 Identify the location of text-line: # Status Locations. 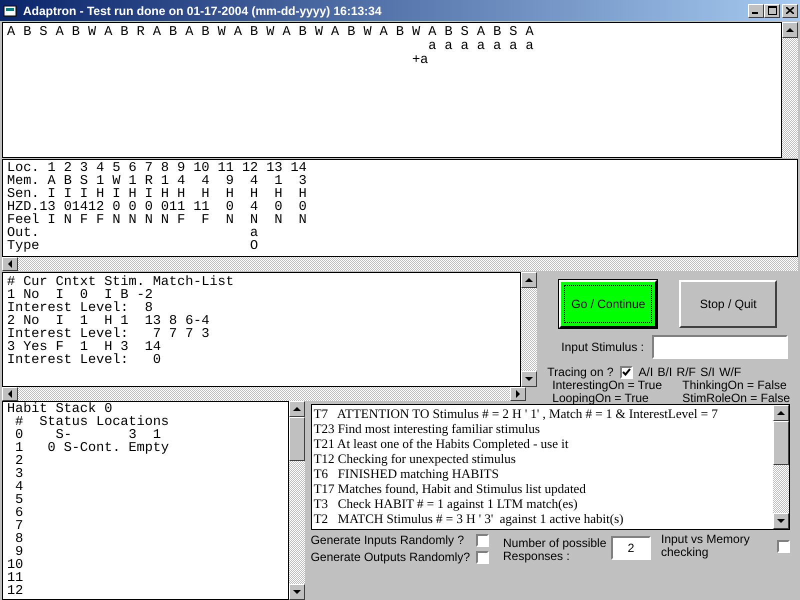
(92, 422).